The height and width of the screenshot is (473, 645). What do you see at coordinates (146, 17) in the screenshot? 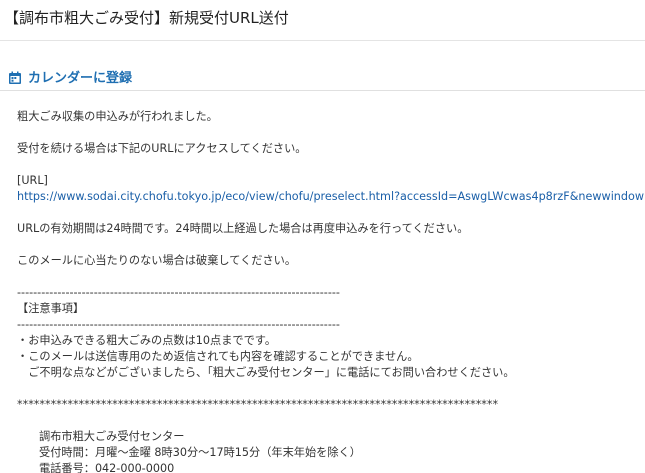
I see `email-subject: 【調布市粗大ごみ受付】新規受付URL送付` at bounding box center [146, 17].